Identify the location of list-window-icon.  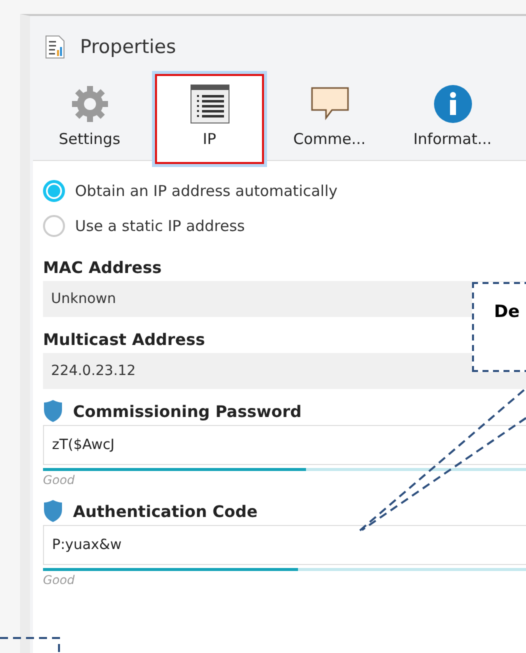
(210, 104).